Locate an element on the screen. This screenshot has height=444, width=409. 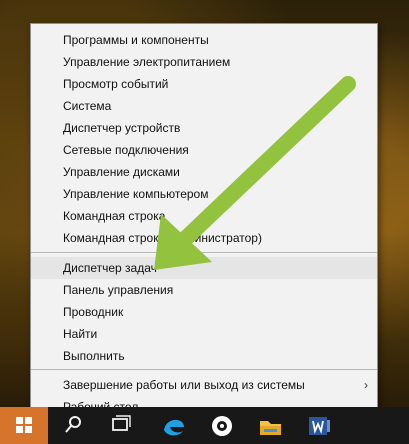
shutdown-signout-item: Завершение работы или выход из системы › is located at coordinates (204, 385).